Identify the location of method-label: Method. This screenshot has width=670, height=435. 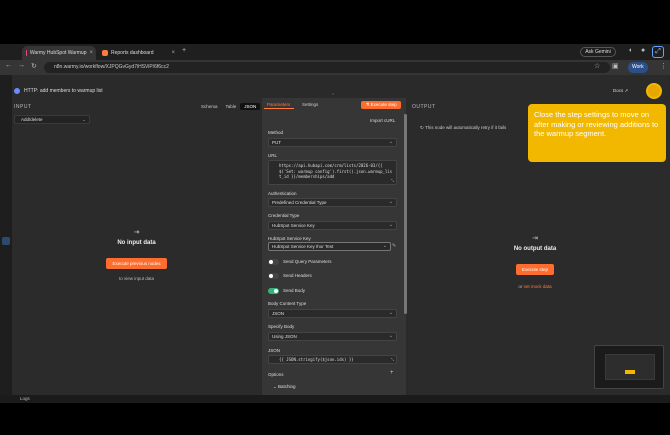
(276, 132).